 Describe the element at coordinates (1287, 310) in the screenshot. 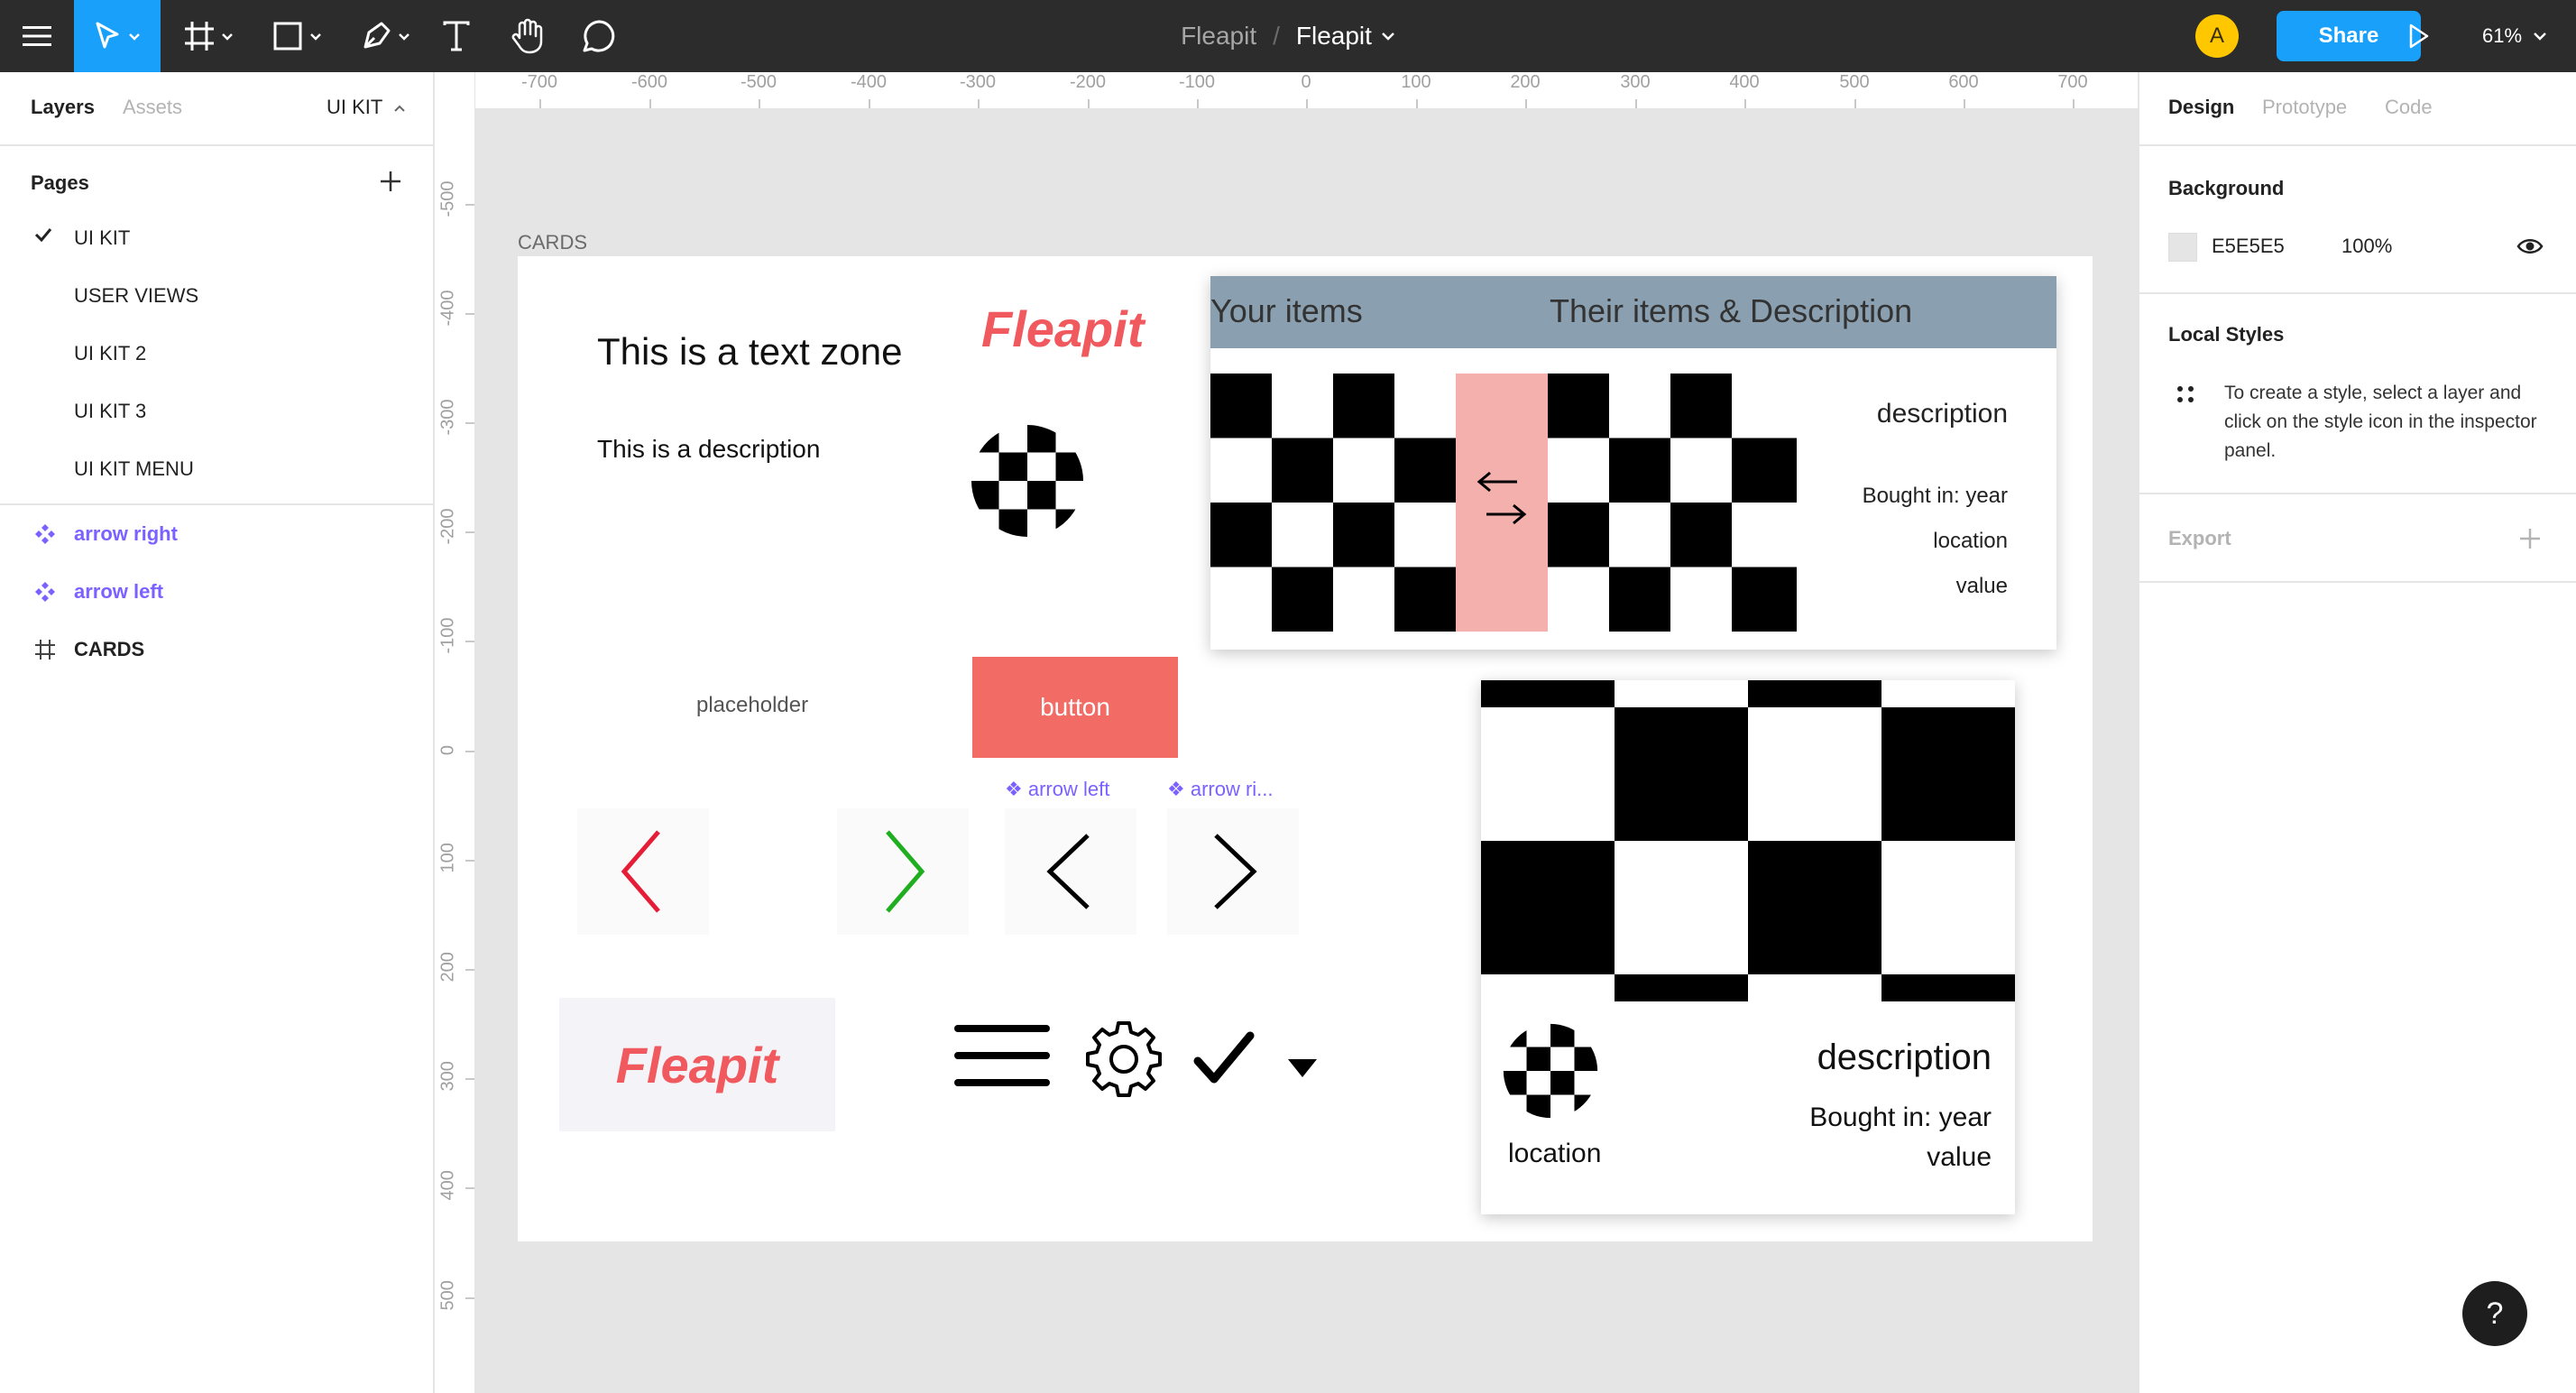

I see `your-items-label: Your items` at that location.